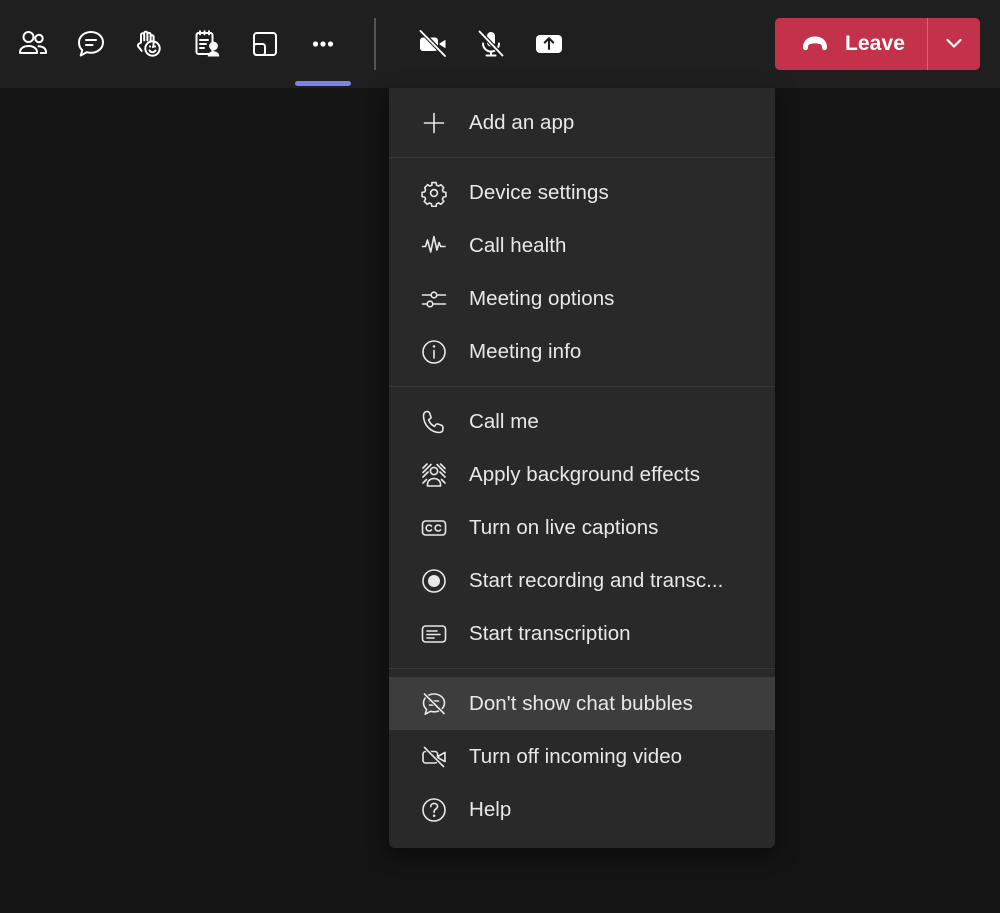 The height and width of the screenshot is (913, 1000). Describe the element at coordinates (539, 192) in the screenshot. I see `menu-item-label: Device settings` at that location.